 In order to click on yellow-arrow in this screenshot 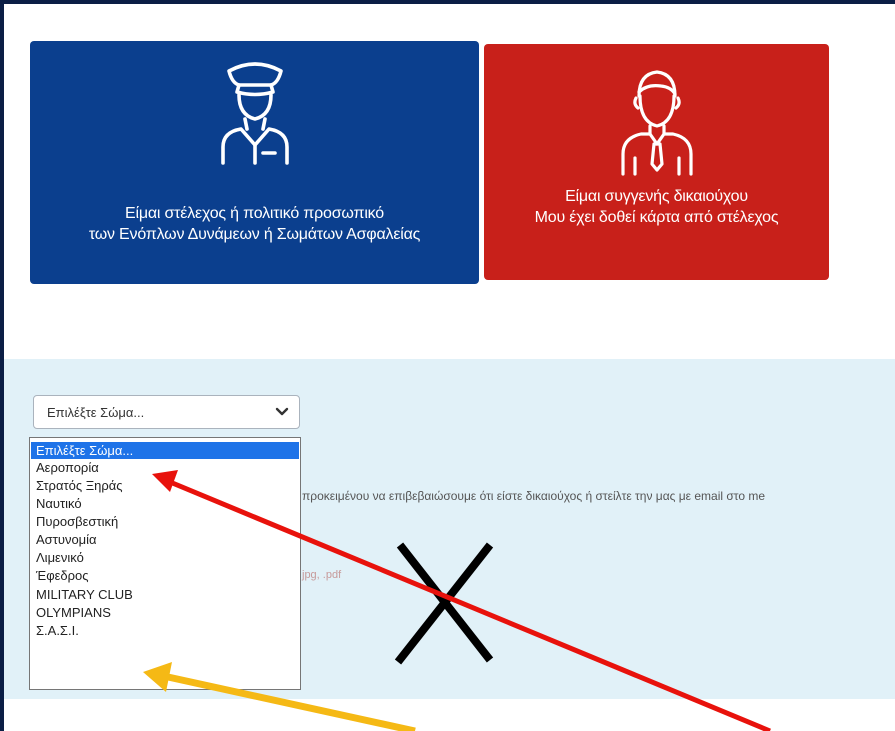, I will do `click(279, 696)`.